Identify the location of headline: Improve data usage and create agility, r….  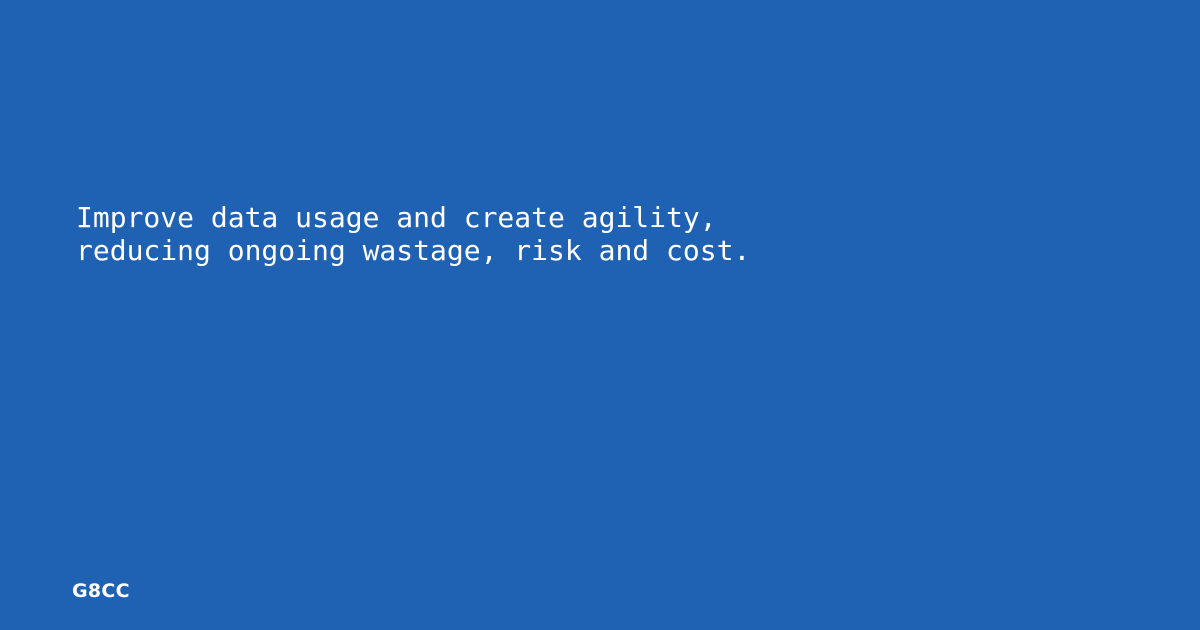
(596, 234).